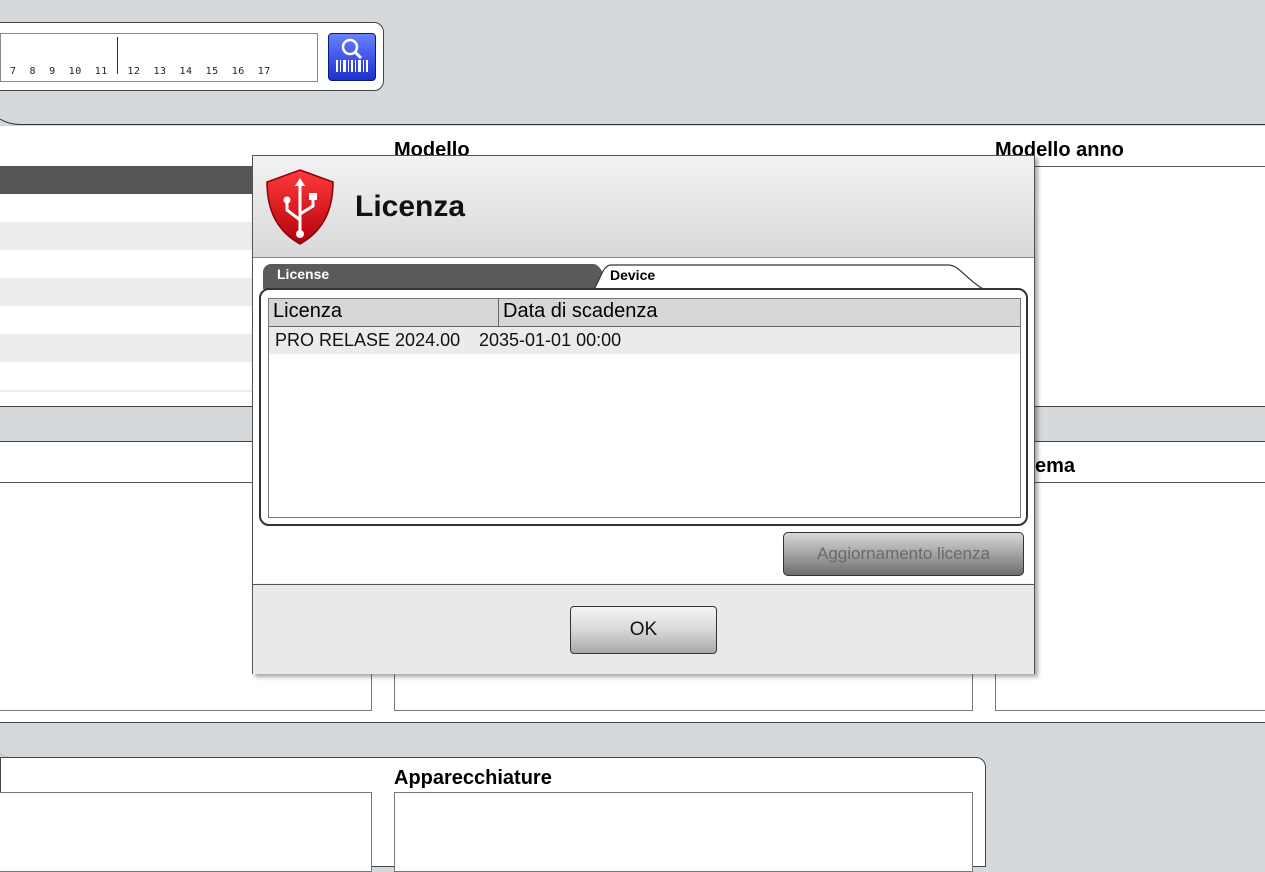 This screenshot has height=872, width=1265. I want to click on dialog-footer: OK, so click(643, 629).